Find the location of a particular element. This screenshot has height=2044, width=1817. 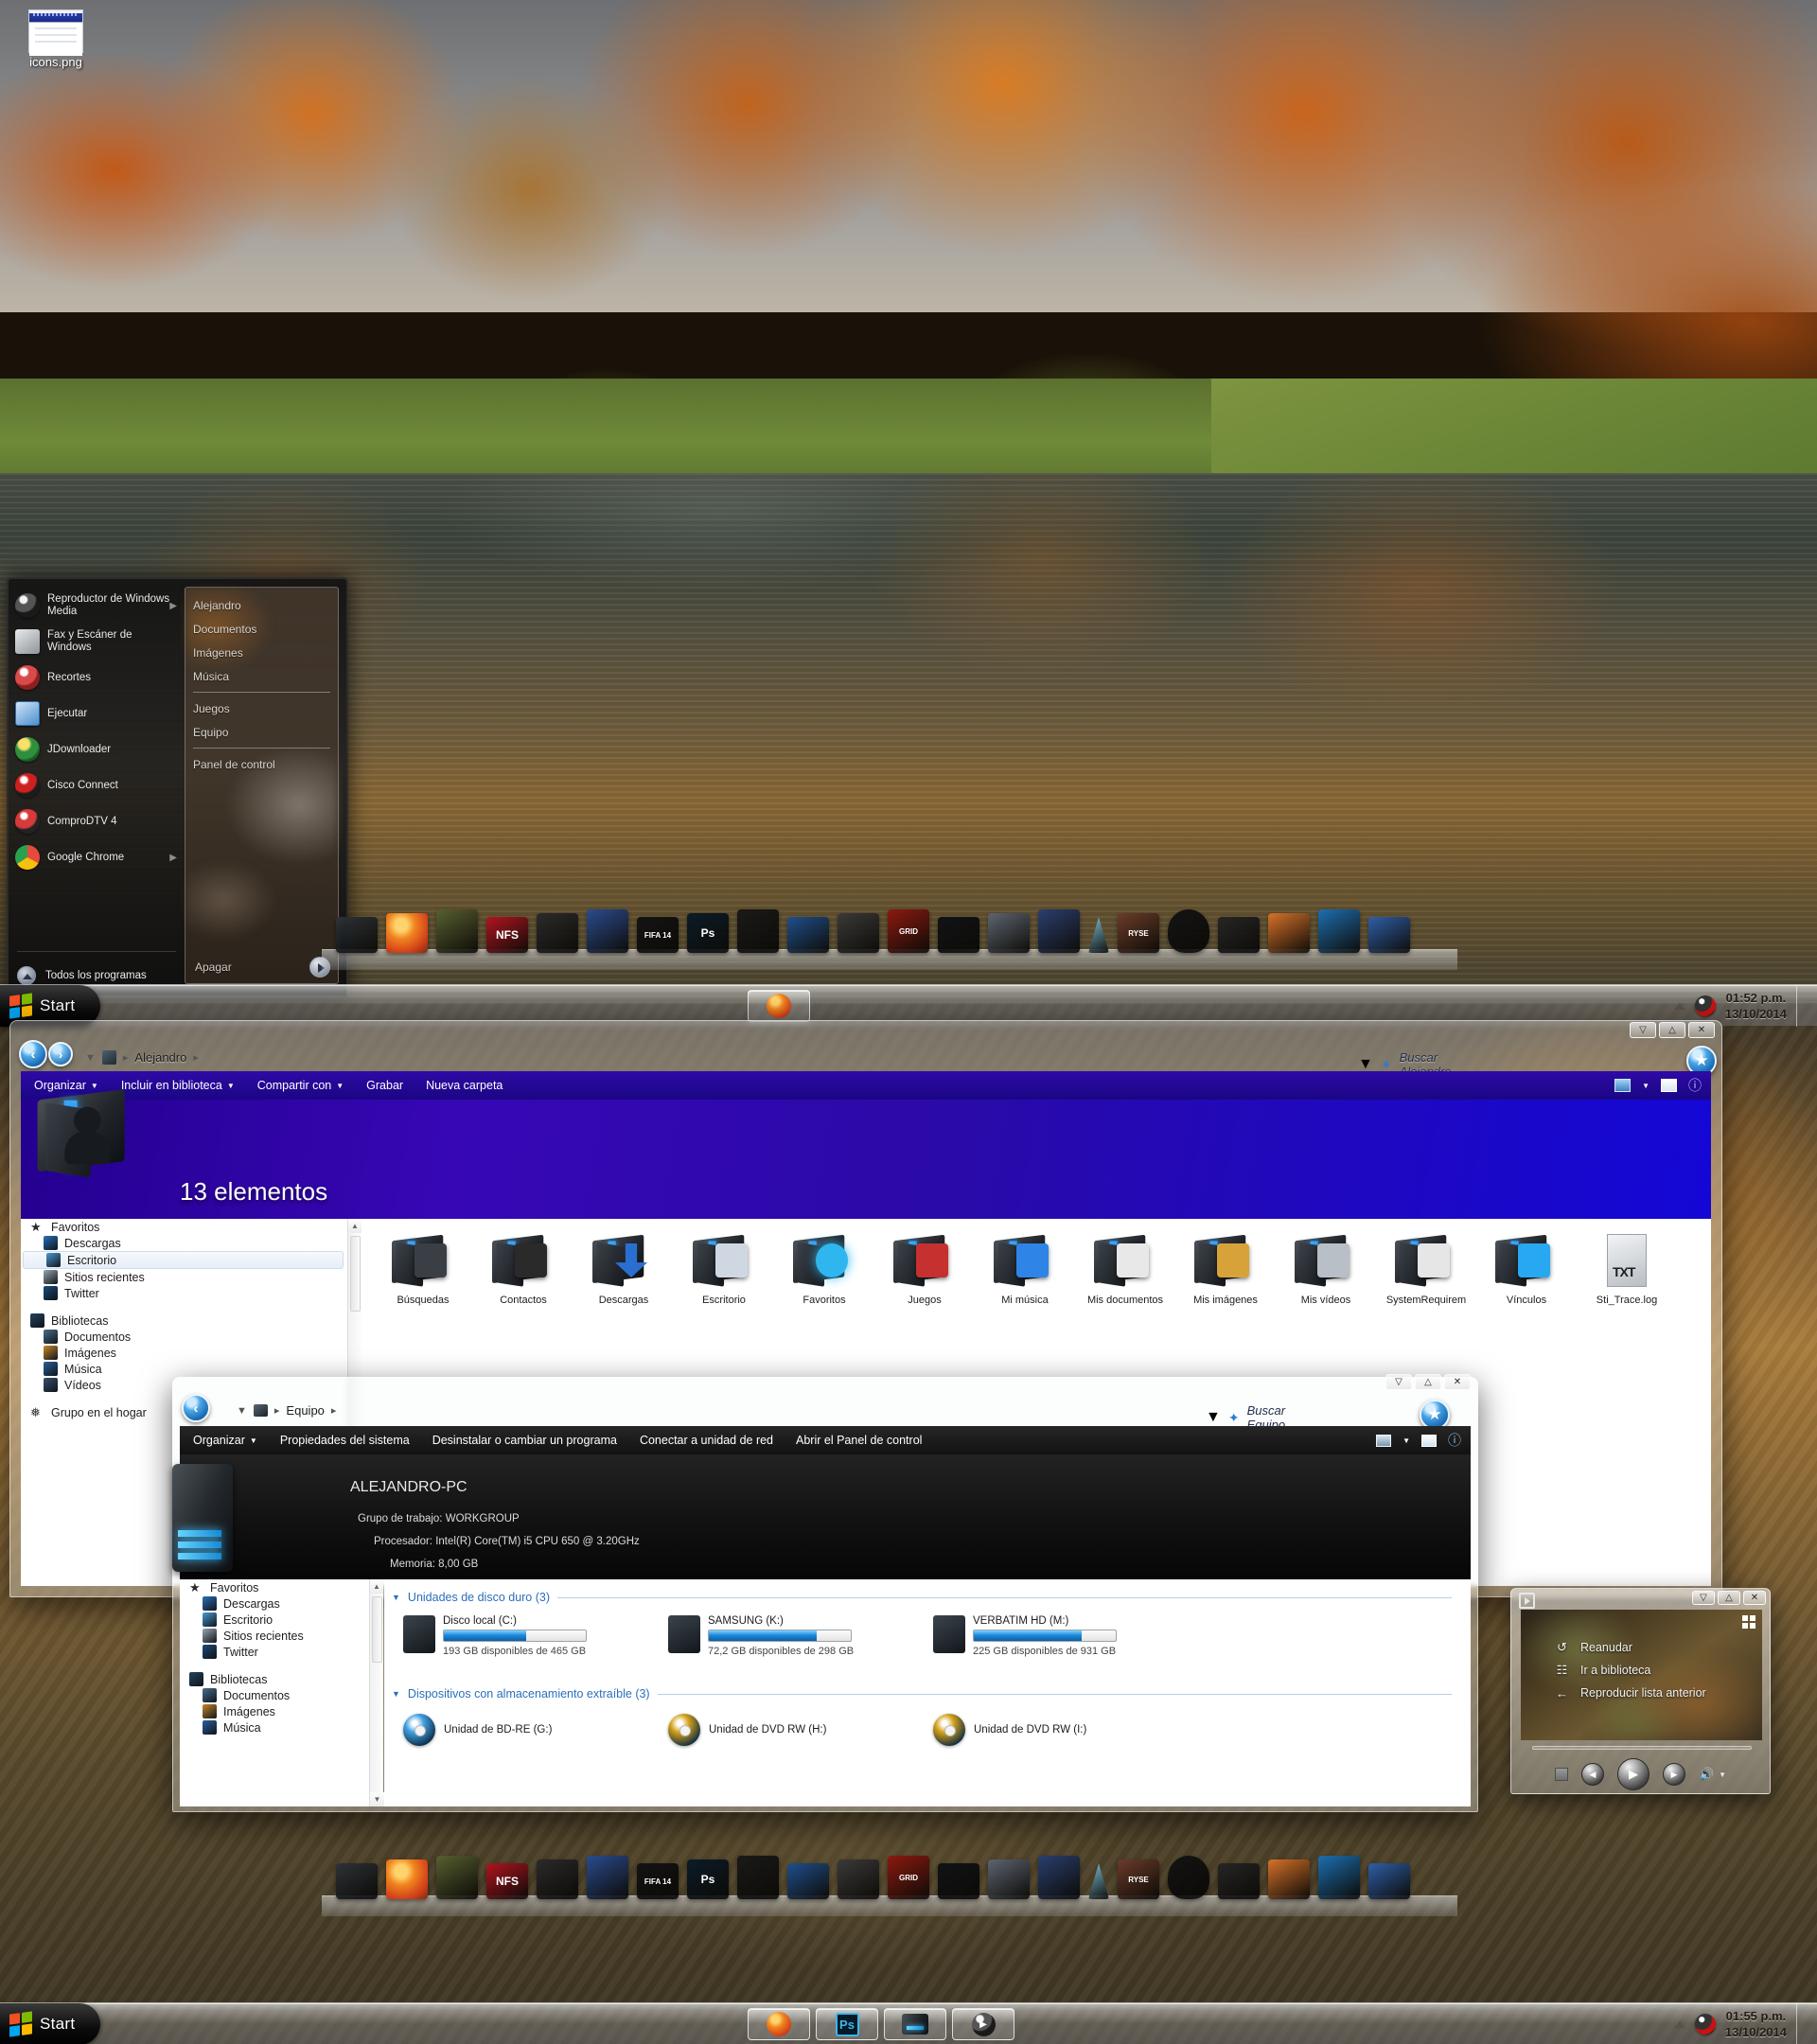

desktop-dock-top: NFS FIFA 14 Ps GRID RYSE is located at coordinates (889, 937).